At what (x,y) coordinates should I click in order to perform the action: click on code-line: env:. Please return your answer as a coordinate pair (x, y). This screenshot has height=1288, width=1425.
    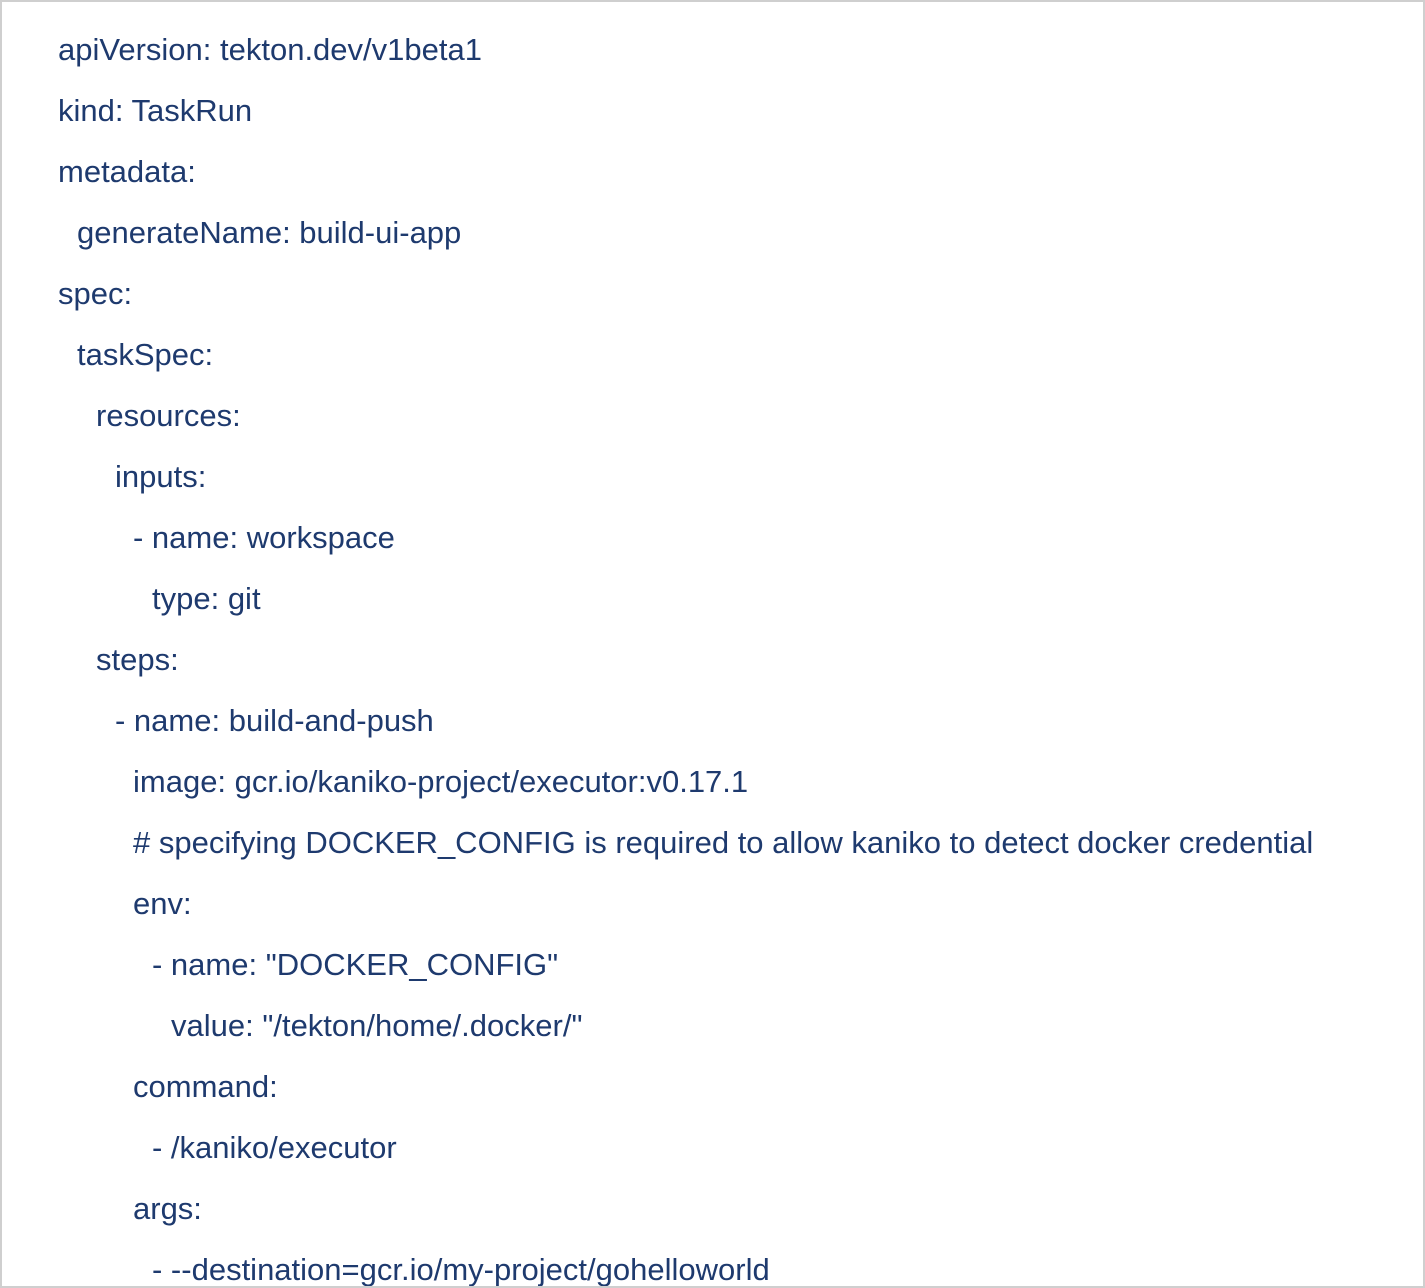
    Looking at the image, I should click on (162, 903).